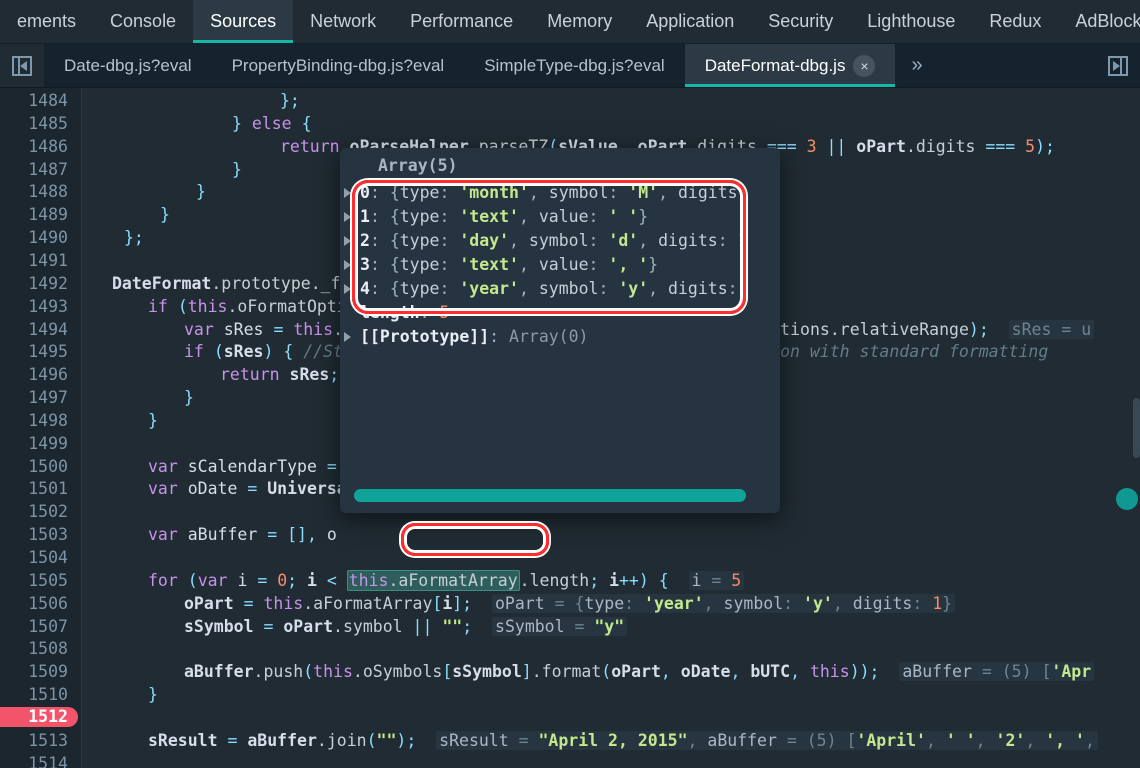 The width and height of the screenshot is (1140, 768). I want to click on popup-property-row: 3: {type: 'text', value: ', '}, so click(560, 265).